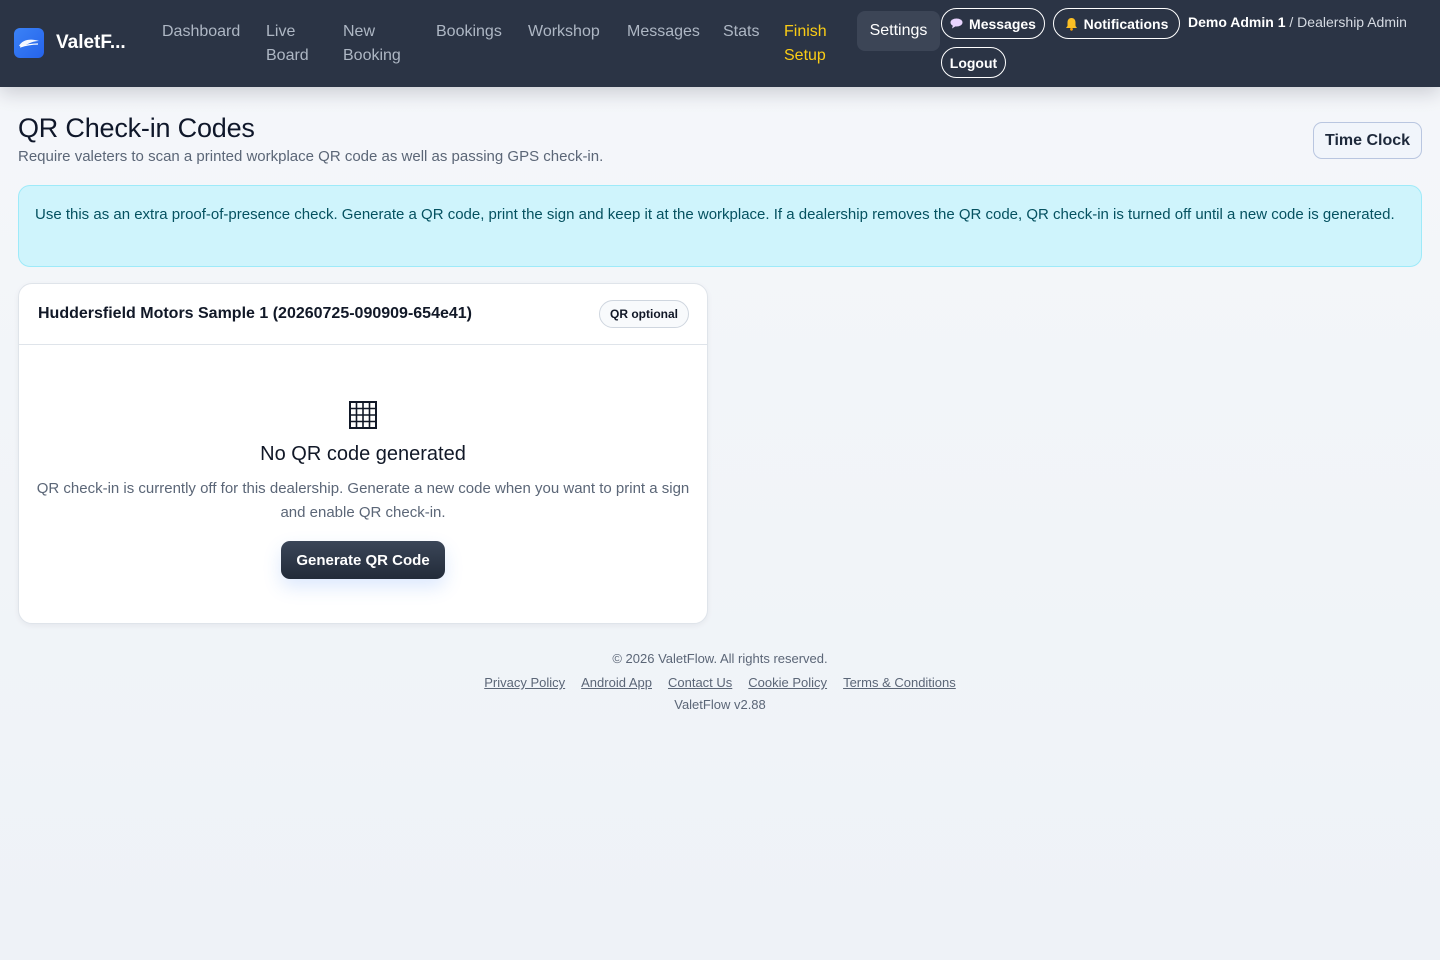 The image size is (1440, 960). What do you see at coordinates (1348, 22) in the screenshot?
I see `user-role: / Dealership Admin` at bounding box center [1348, 22].